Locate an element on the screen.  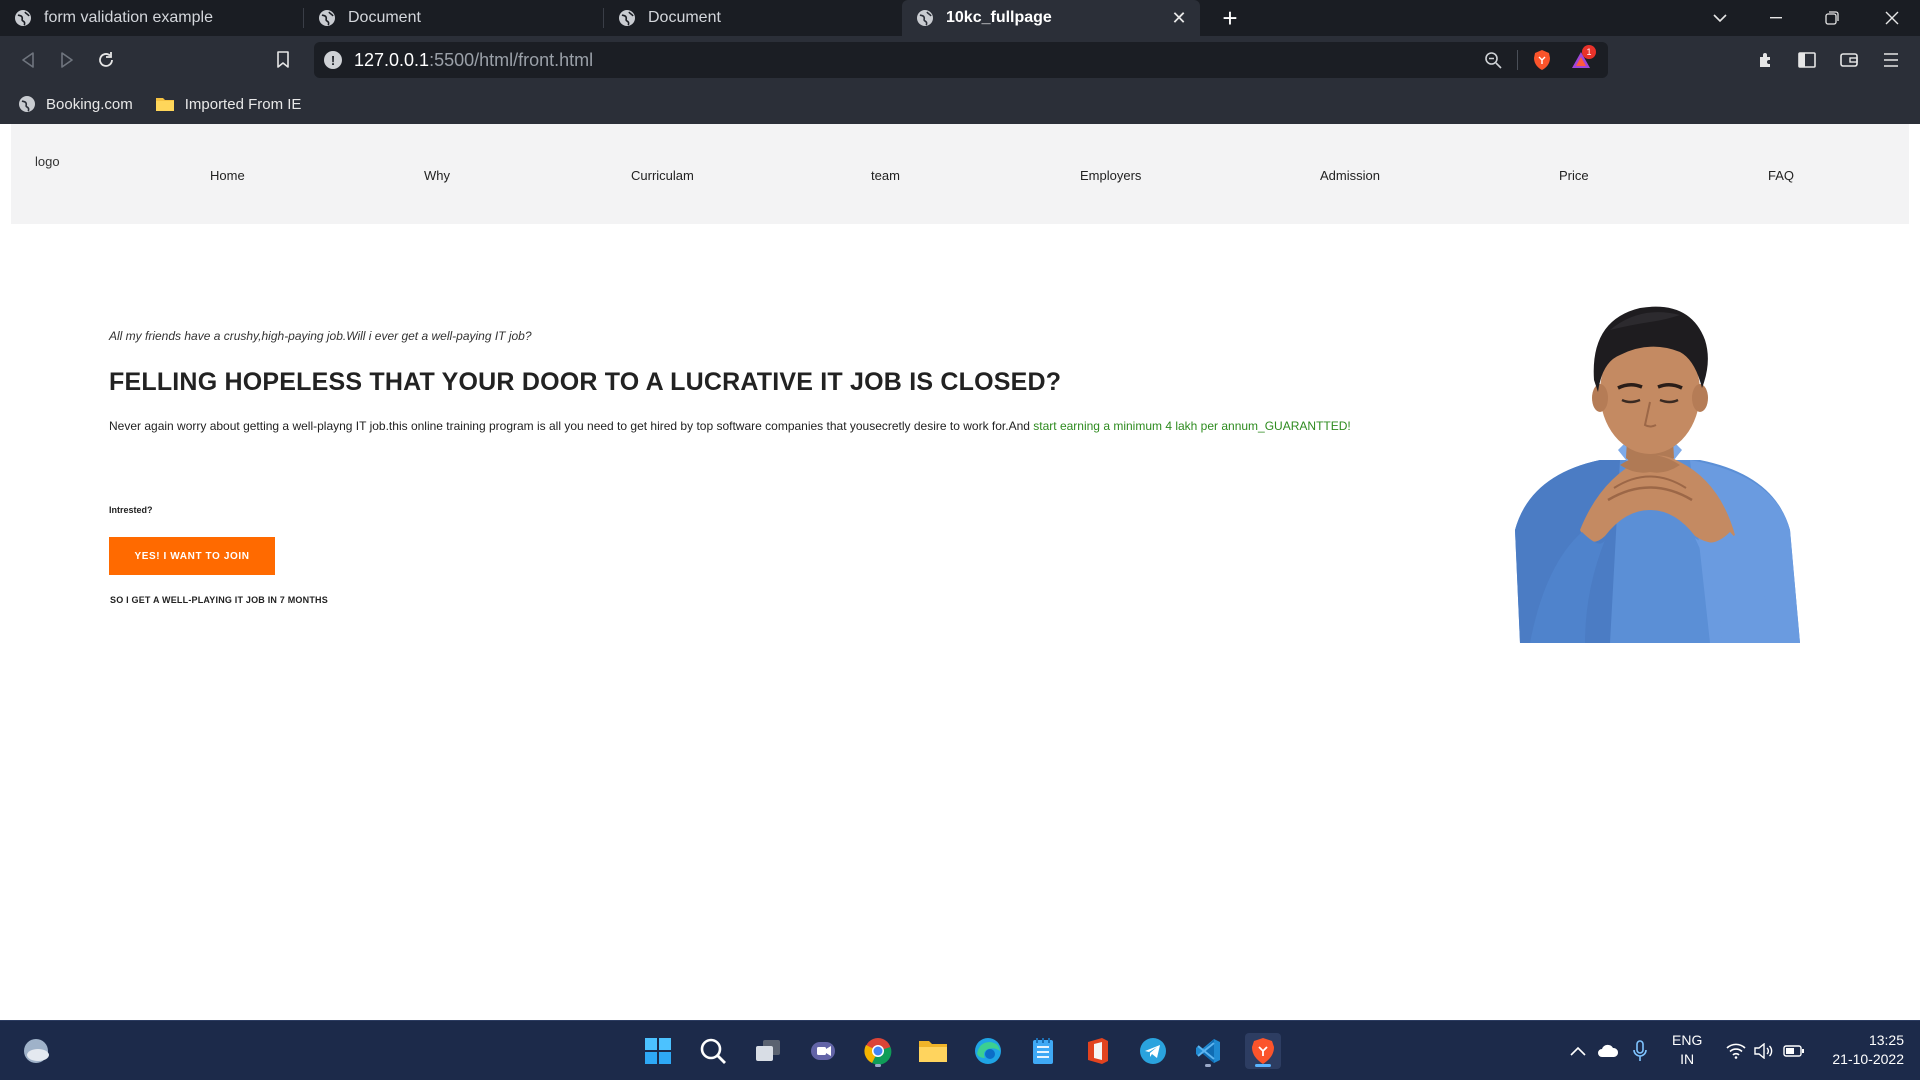
address-bar: ! 127.0.0.1:5500/html/front.html 1 is located at coordinates (961, 60).